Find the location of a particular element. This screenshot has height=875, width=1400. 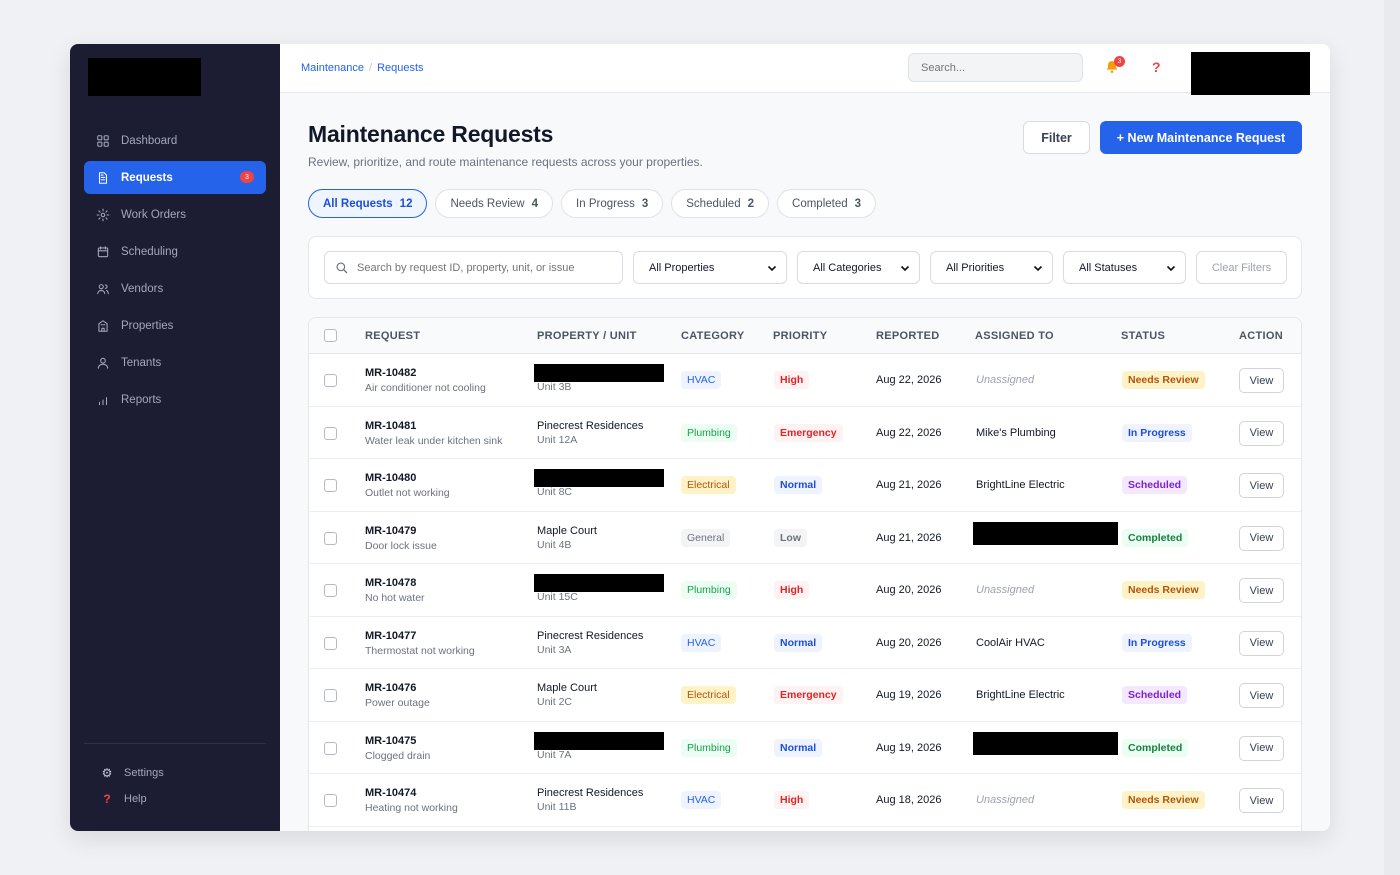

priority-badge: Emergency is located at coordinates (808, 695).